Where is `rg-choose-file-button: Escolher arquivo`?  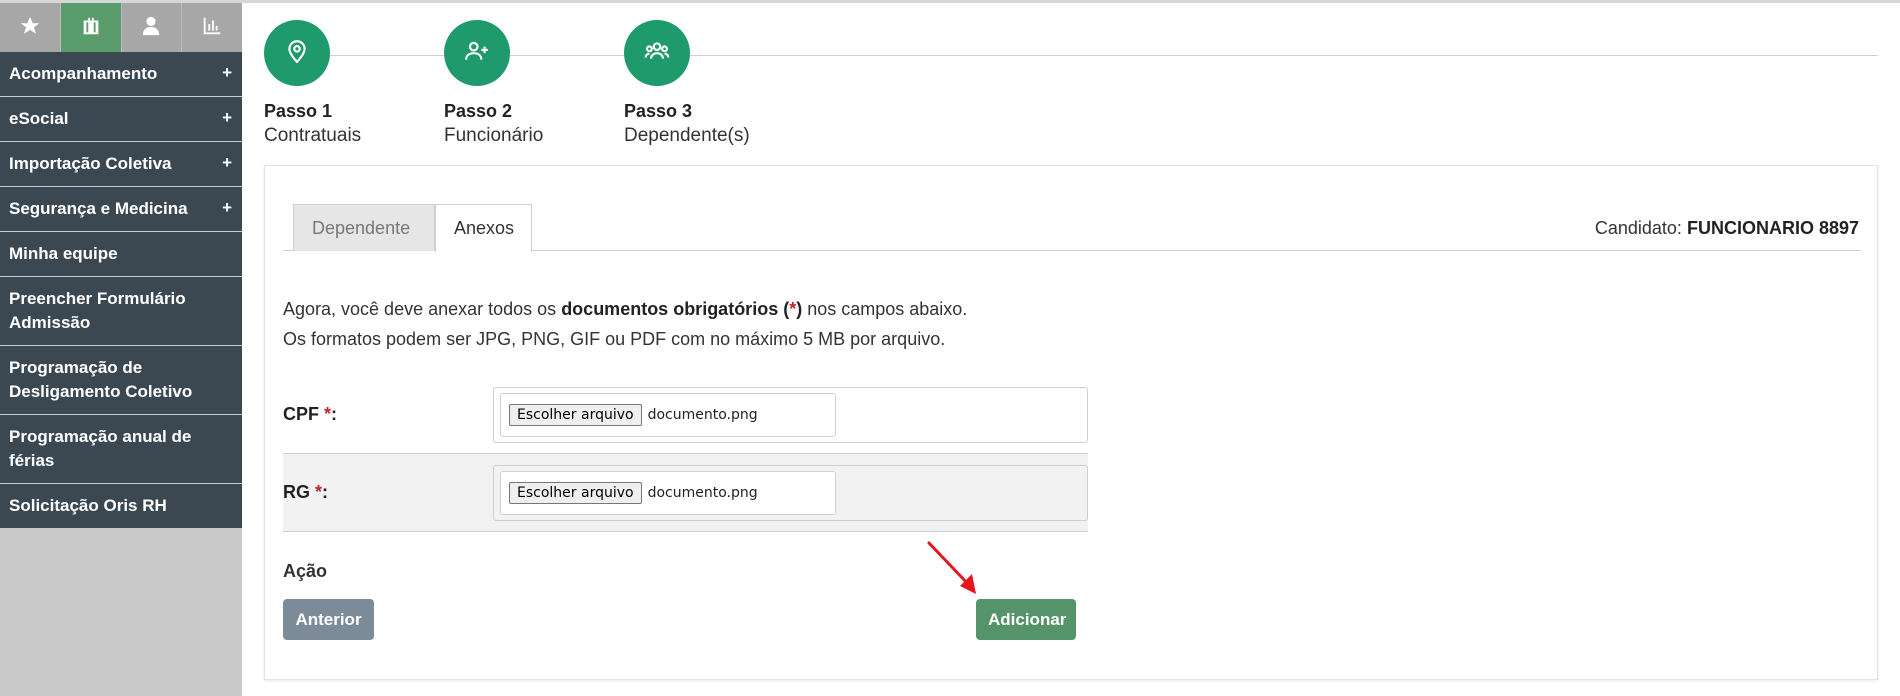
rg-choose-file-button: Escolher arquivo is located at coordinates (575, 492).